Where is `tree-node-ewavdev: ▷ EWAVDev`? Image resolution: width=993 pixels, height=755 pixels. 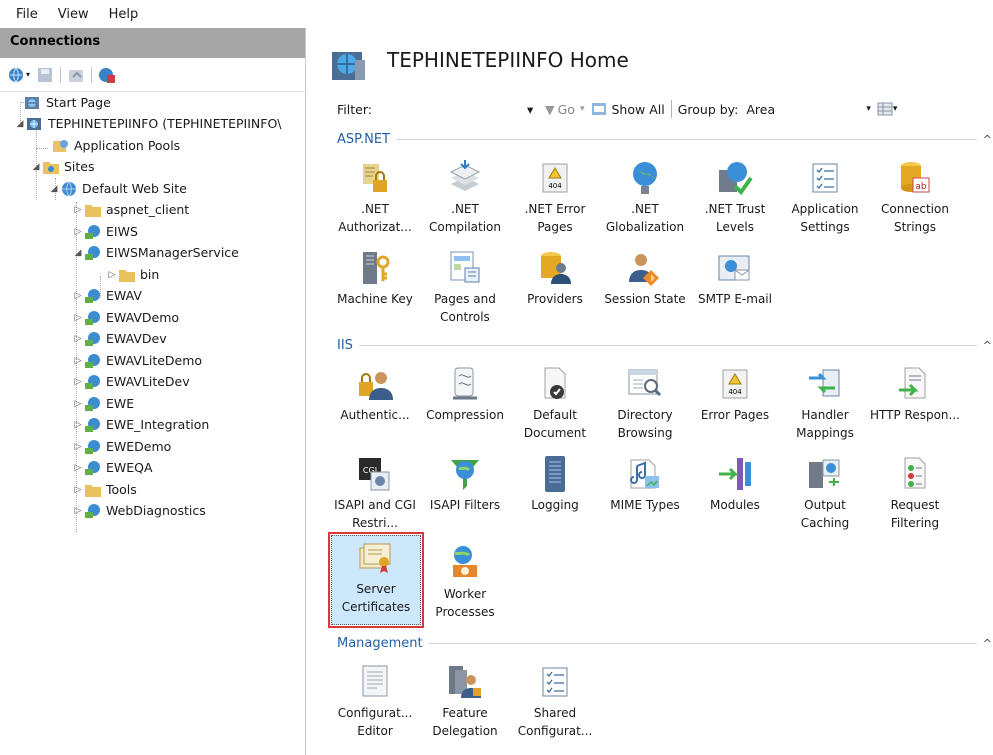
tree-node-ewavdev: ▷ EWAVDev is located at coordinates (119, 338).